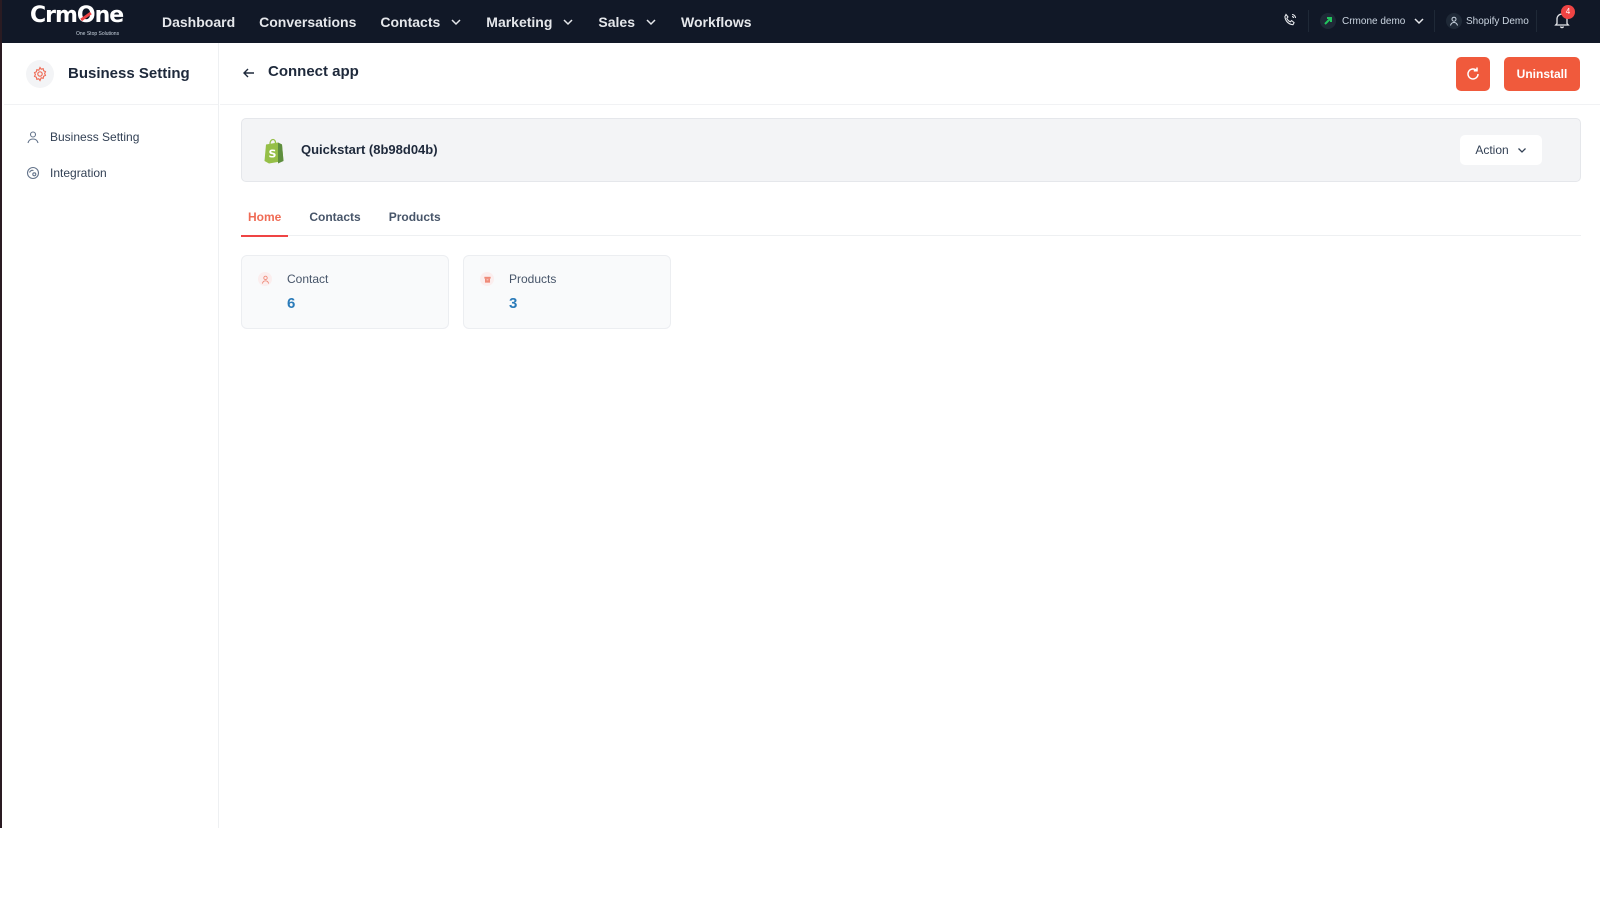 This screenshot has width=1600, height=900. I want to click on stat-label: Products, so click(533, 279).